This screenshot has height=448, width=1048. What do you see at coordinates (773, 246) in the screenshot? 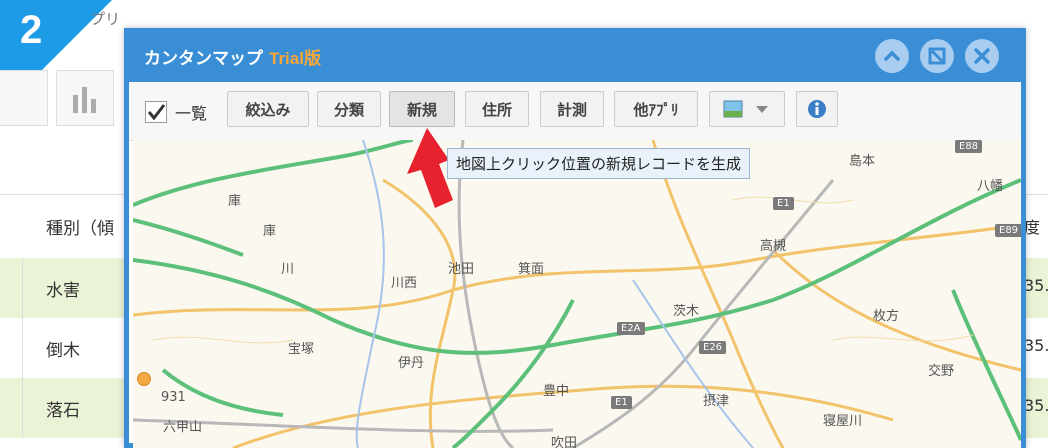
I see `map-label: 高槻` at bounding box center [773, 246].